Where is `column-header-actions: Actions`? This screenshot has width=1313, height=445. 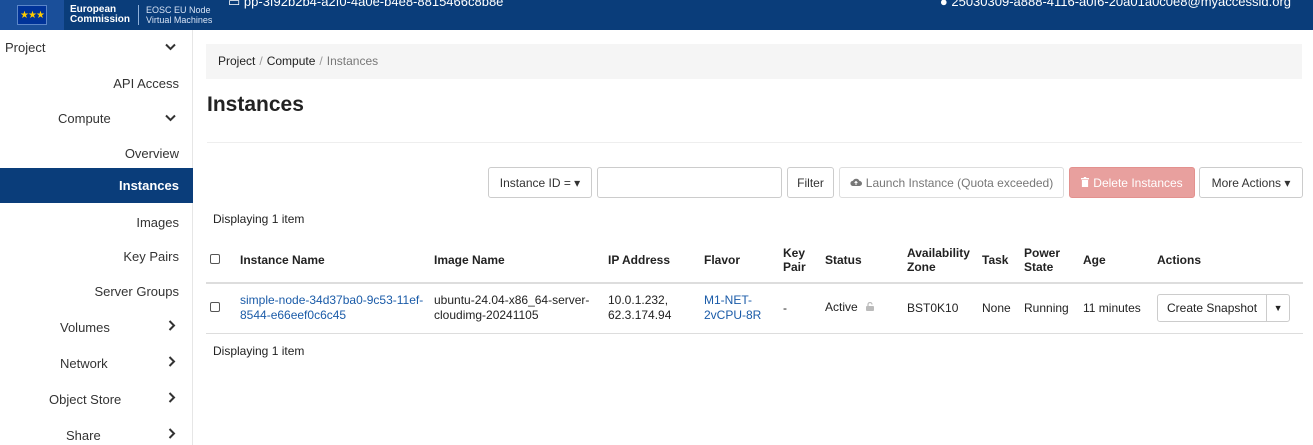 column-header-actions: Actions is located at coordinates (1228, 260).